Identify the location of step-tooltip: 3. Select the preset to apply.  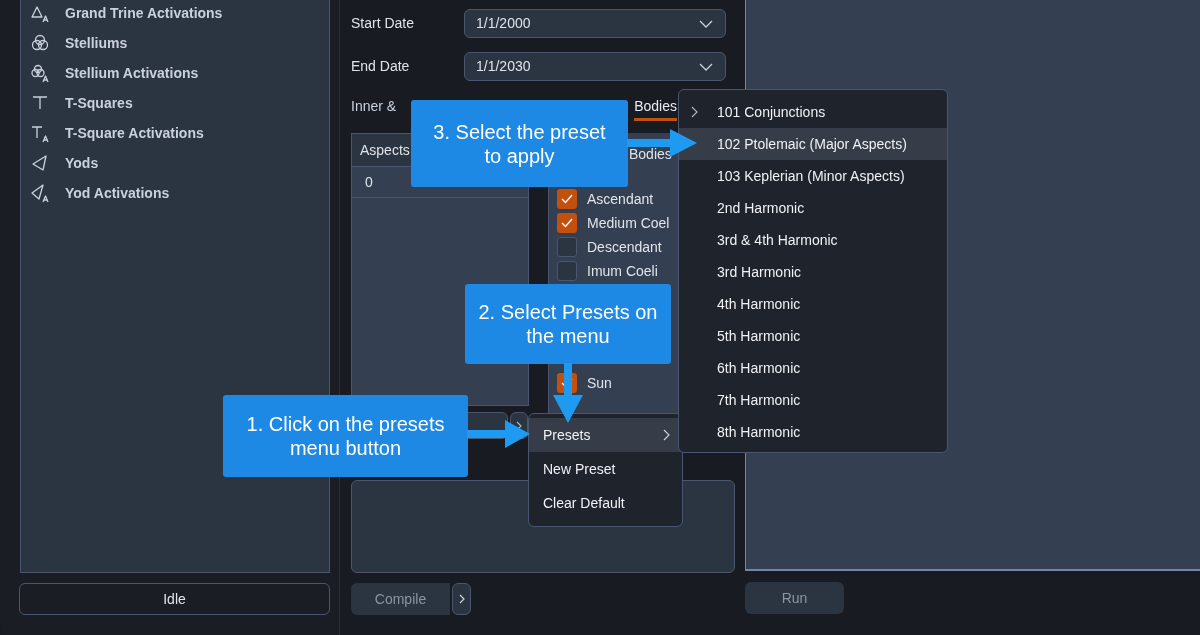
(519, 143).